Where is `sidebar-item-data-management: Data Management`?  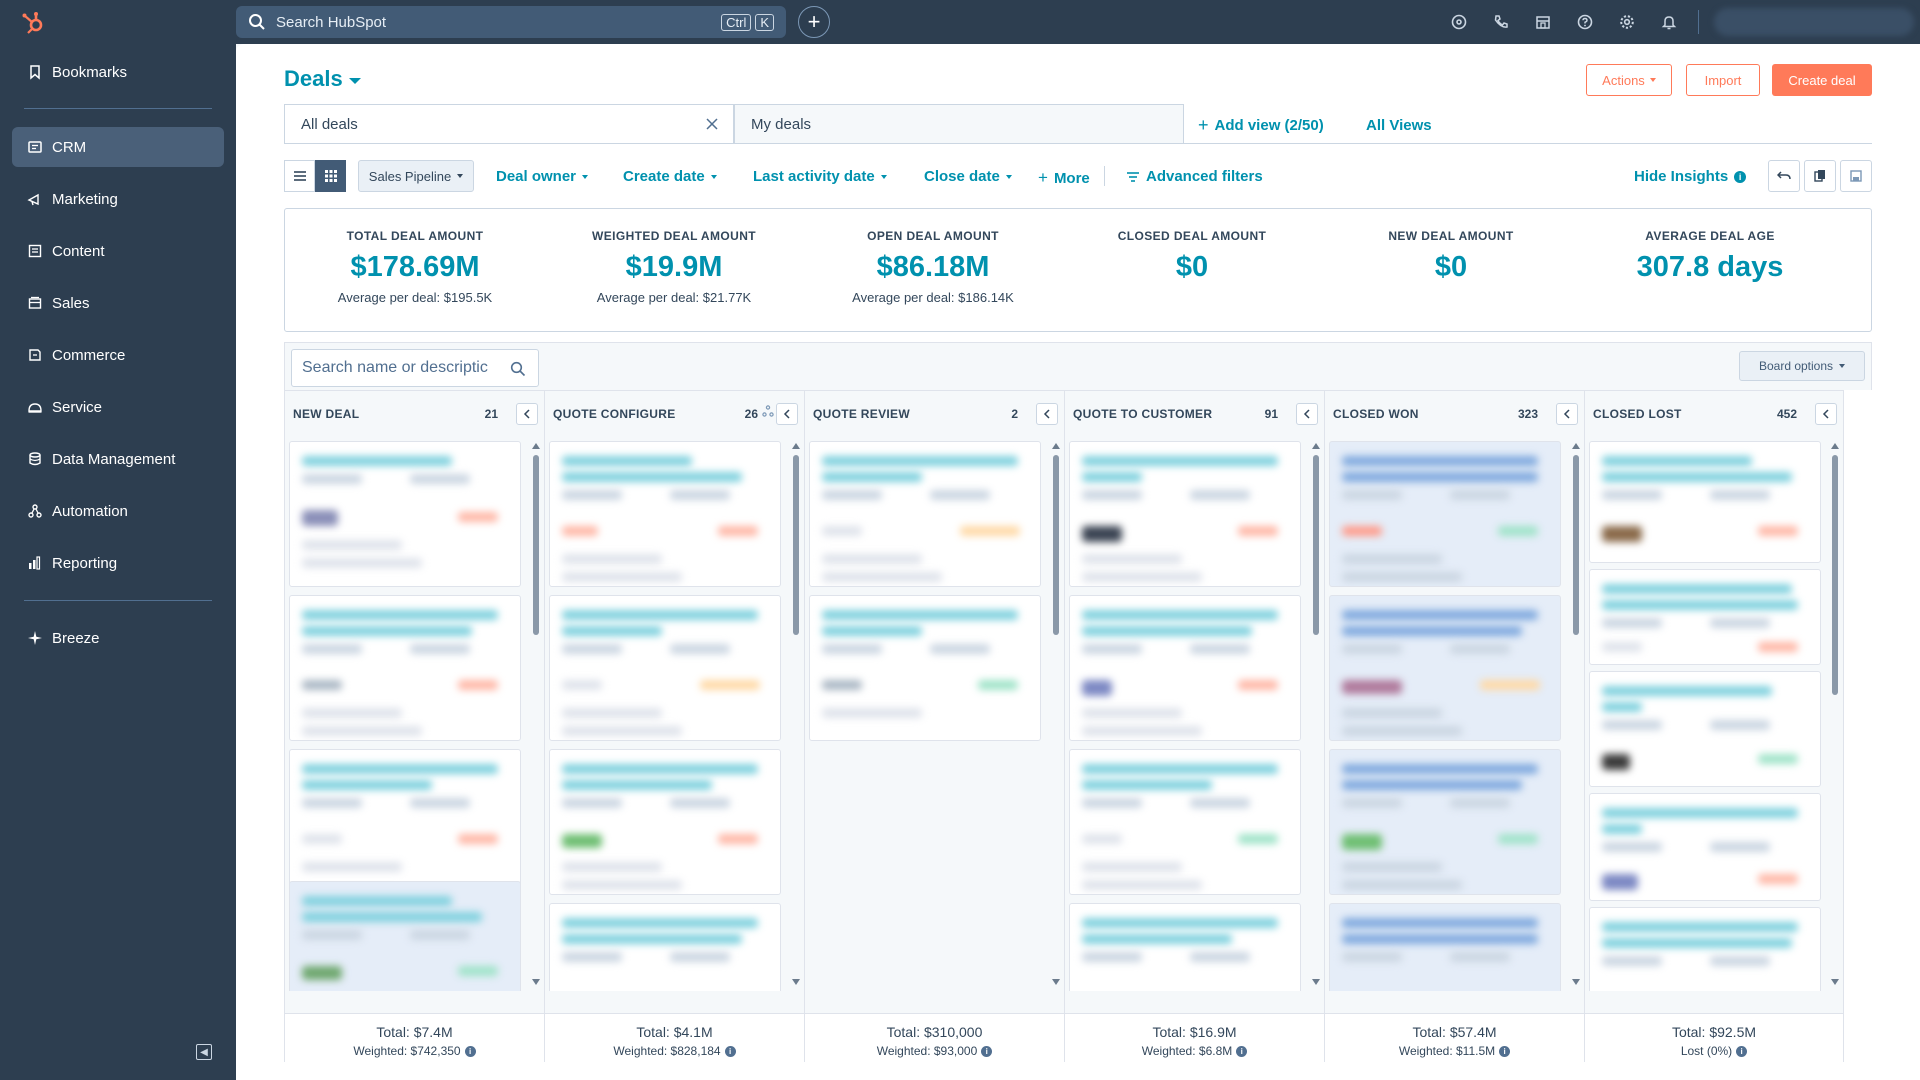
sidebar-item-data-management: Data Management is located at coordinates (118, 459).